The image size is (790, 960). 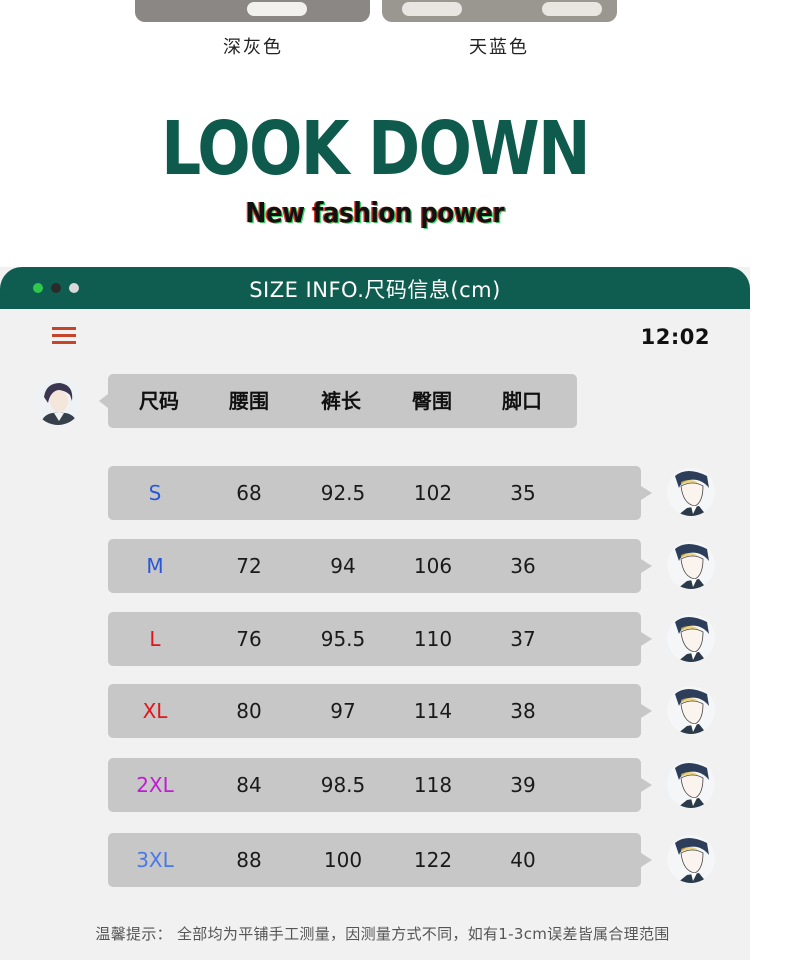 What do you see at coordinates (499, 47) in the screenshot?
I see `color-label-sky-blue: 天蓝色` at bounding box center [499, 47].